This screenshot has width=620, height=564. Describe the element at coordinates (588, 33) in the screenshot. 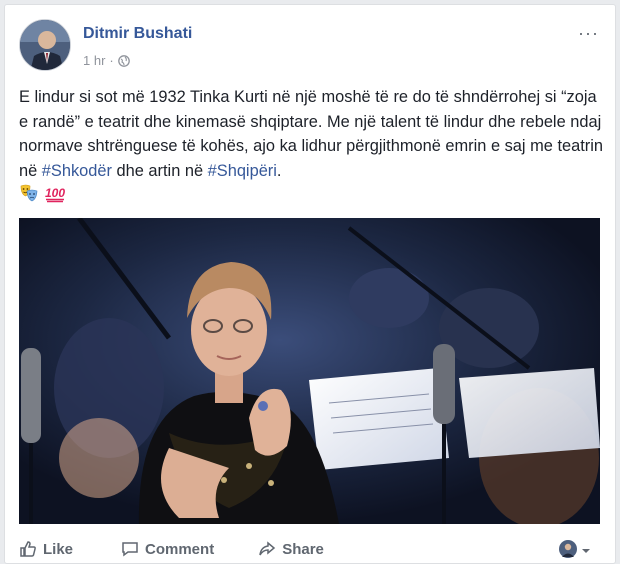

I see `more-options-icon: ···` at that location.